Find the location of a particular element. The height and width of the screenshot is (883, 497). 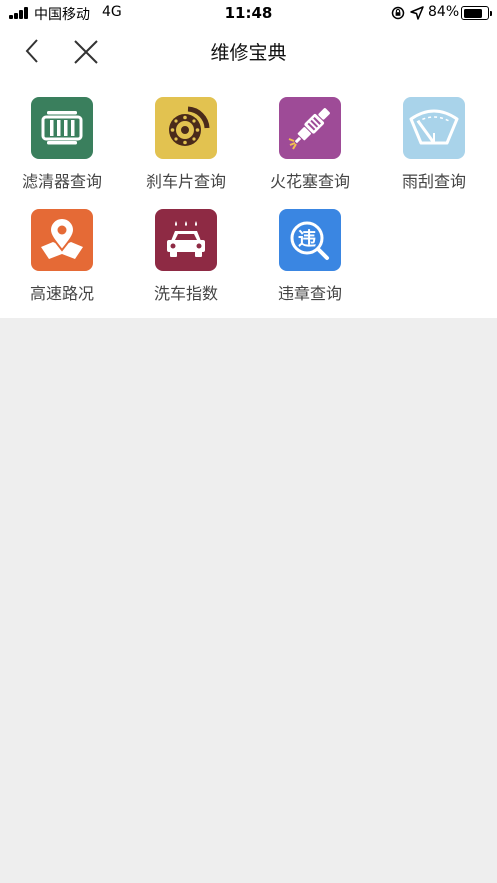

status-bar: 中国移动 4G 11:48 84% is located at coordinates (248, 13).